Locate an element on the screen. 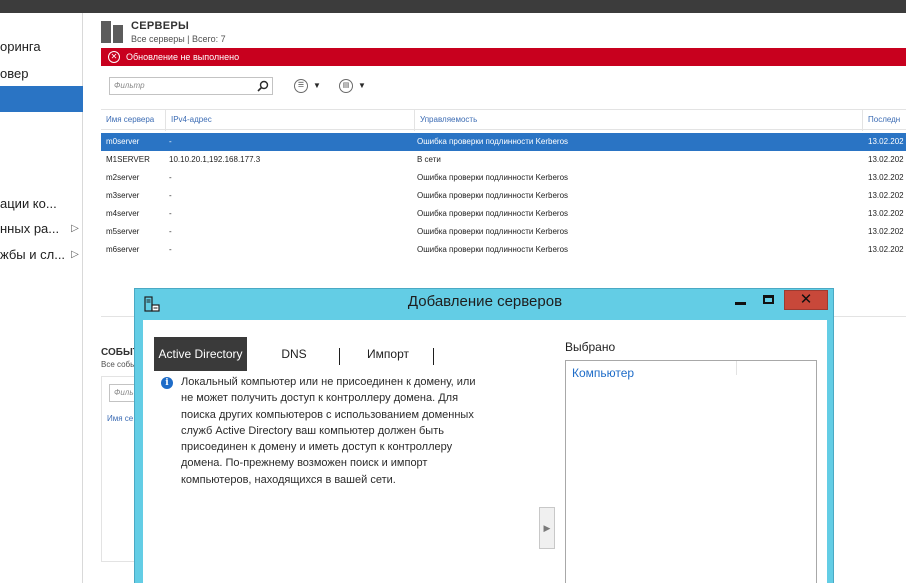  save-query-button: ▤ ▼ is located at coordinates (354, 86).